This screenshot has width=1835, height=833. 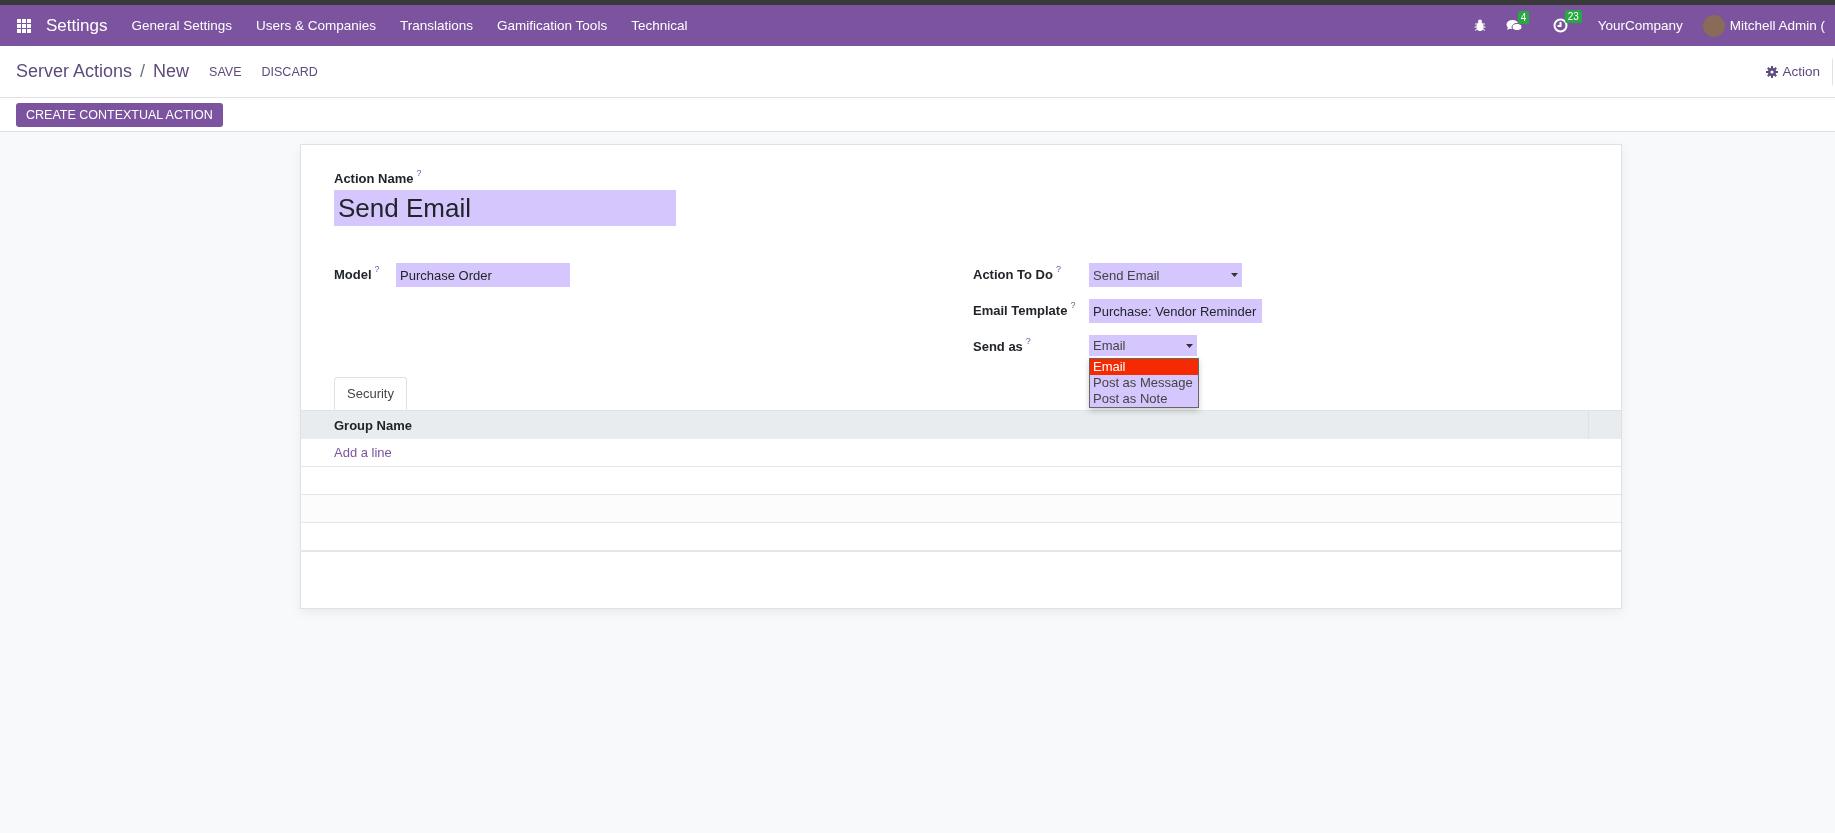 I want to click on bug-icon, so click(x=1479, y=25).